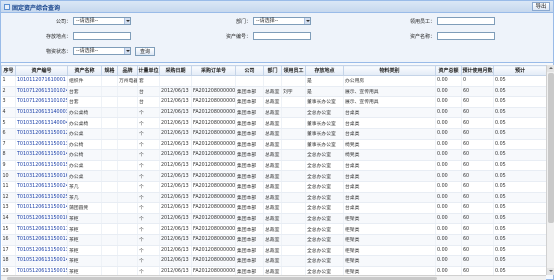 Image resolution: width=554 pixels, height=280 pixels. I want to click on col-header: 领用员工, so click(293, 70).